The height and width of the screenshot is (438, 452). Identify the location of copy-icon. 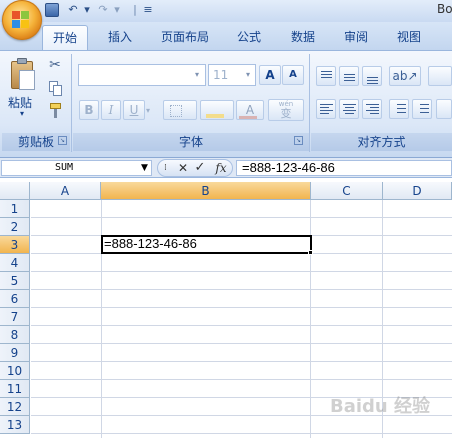
(55, 88).